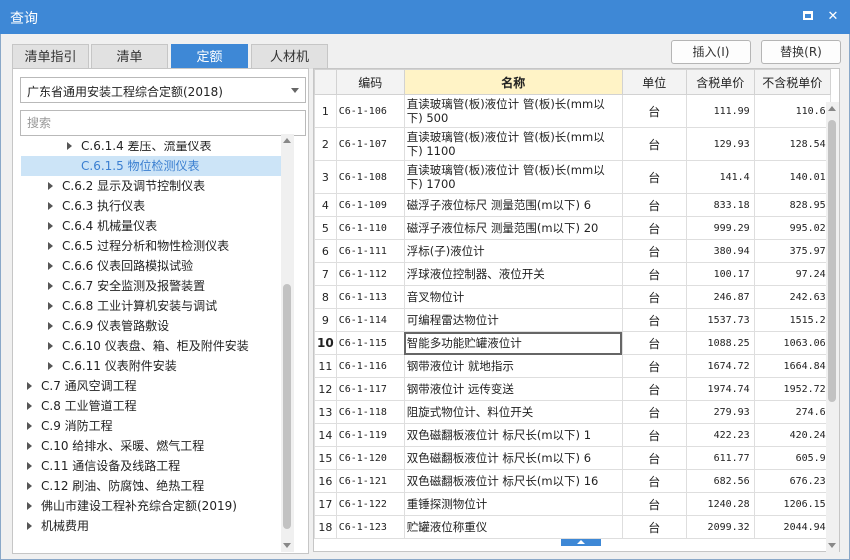  I want to click on cell-price-tax: 129.93, so click(720, 144).